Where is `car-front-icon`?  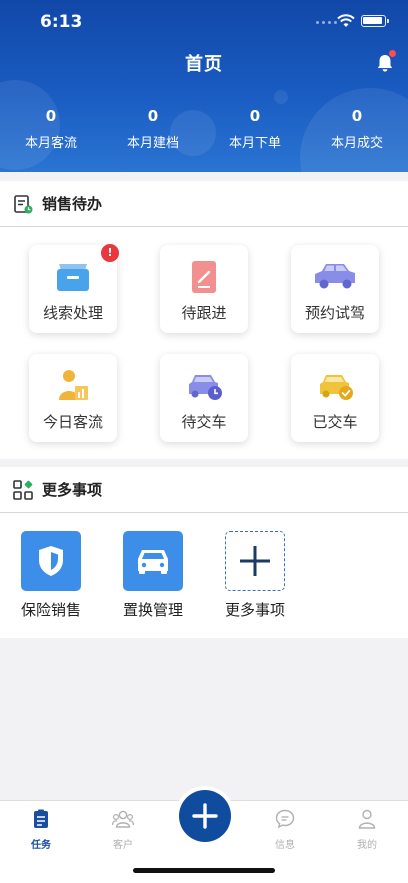
car-front-icon is located at coordinates (153, 562).